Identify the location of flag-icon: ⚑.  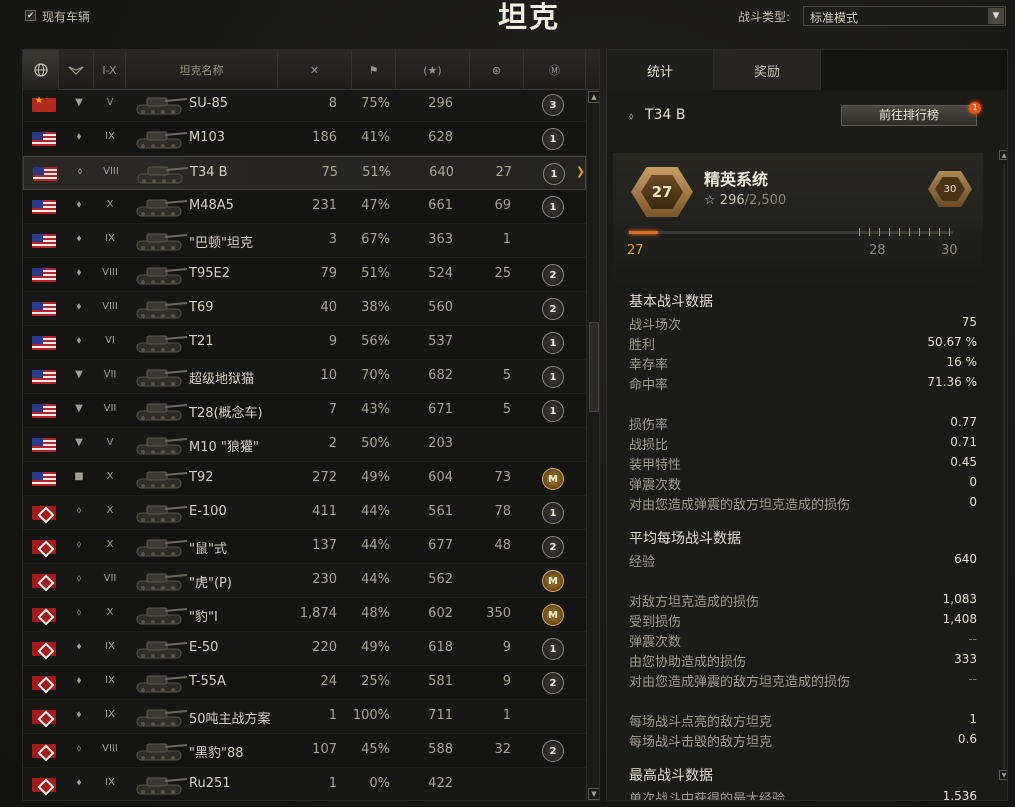
(373, 70).